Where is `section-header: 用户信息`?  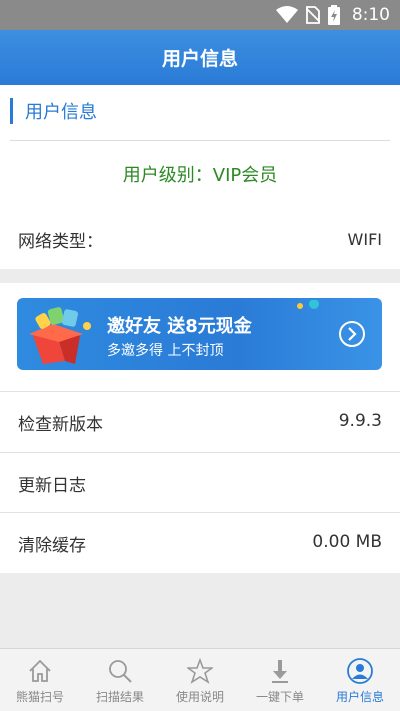
section-header: 用户信息 is located at coordinates (53, 111).